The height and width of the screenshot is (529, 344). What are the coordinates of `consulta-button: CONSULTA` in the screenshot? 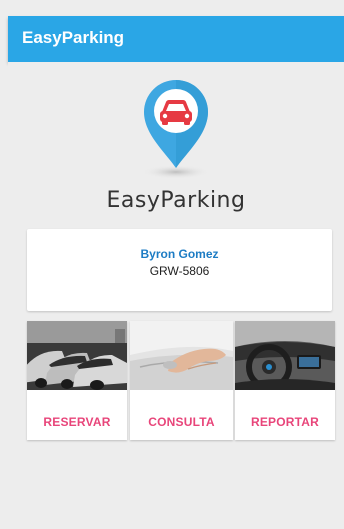 It's located at (181, 380).